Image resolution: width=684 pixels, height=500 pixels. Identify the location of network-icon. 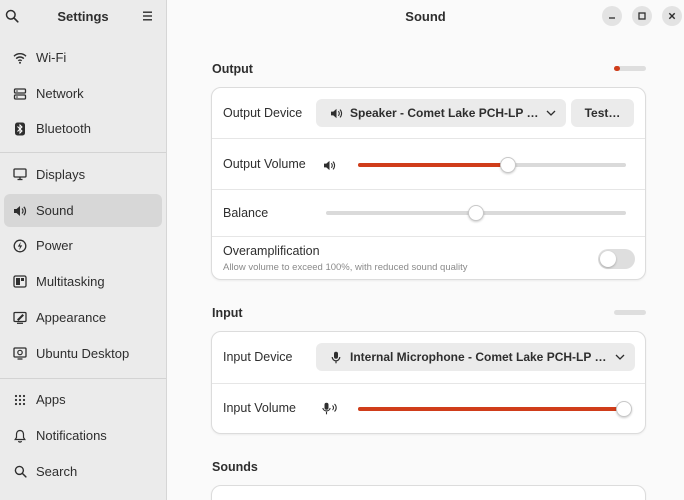
(20, 93).